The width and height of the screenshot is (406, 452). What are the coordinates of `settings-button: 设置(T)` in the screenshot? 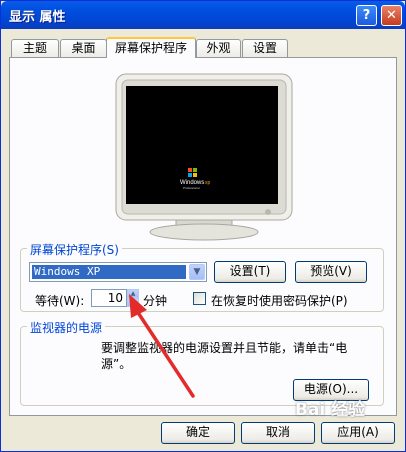 It's located at (250, 272).